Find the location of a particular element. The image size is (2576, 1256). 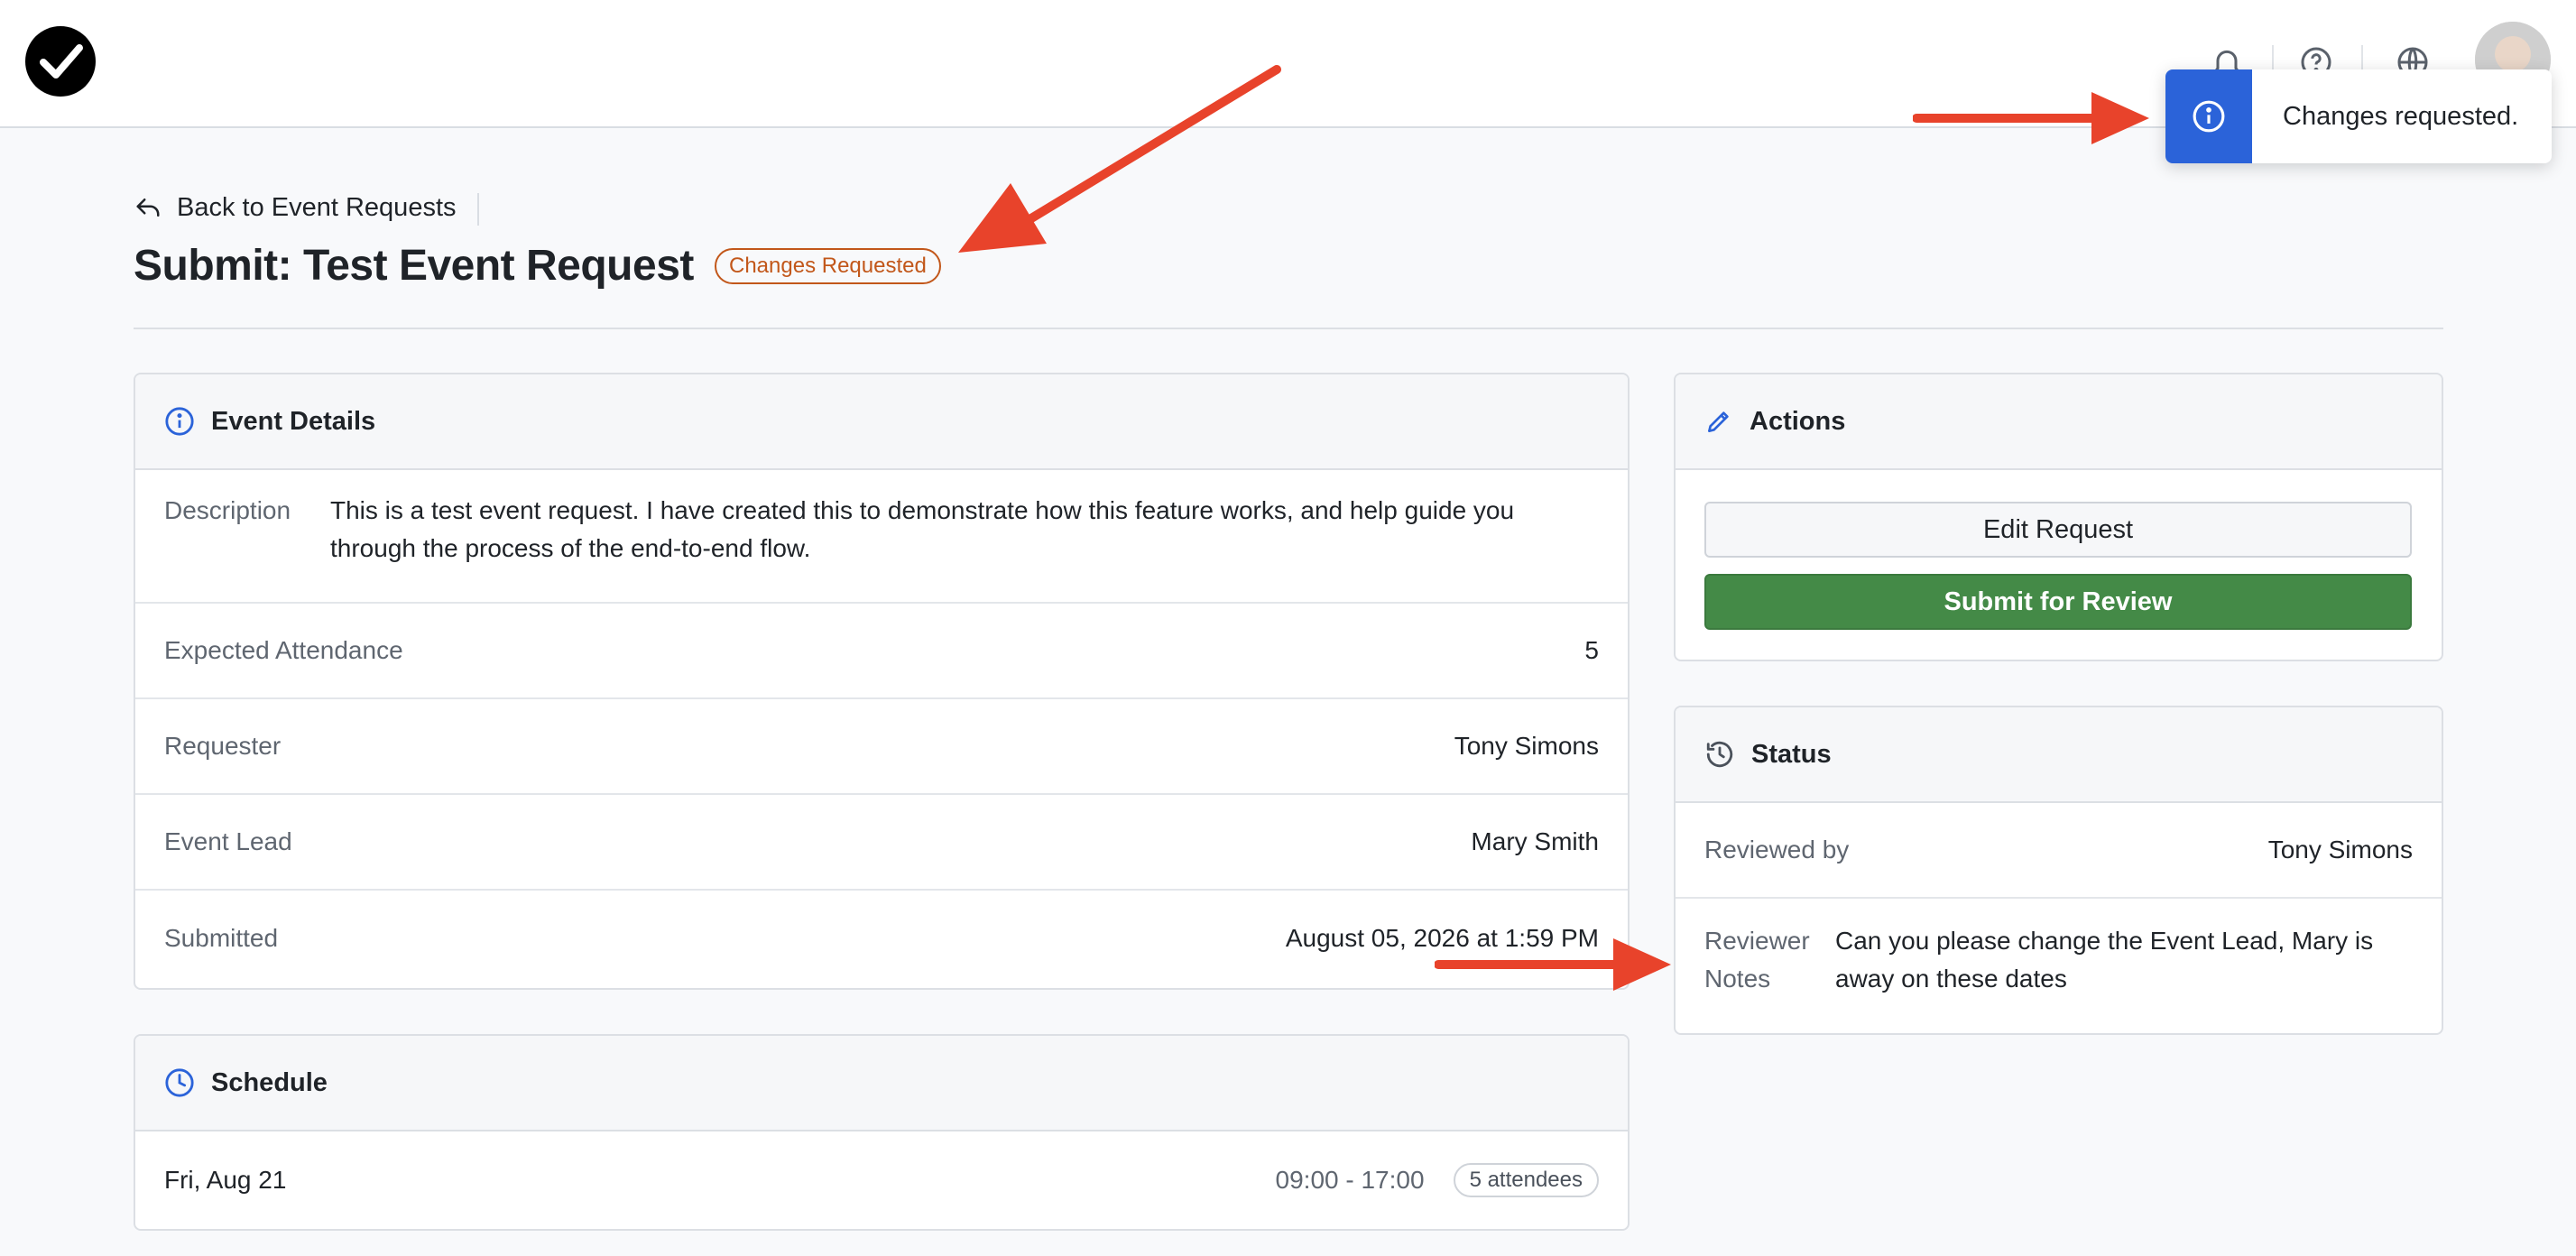

status-heading: Status is located at coordinates (1791, 754).